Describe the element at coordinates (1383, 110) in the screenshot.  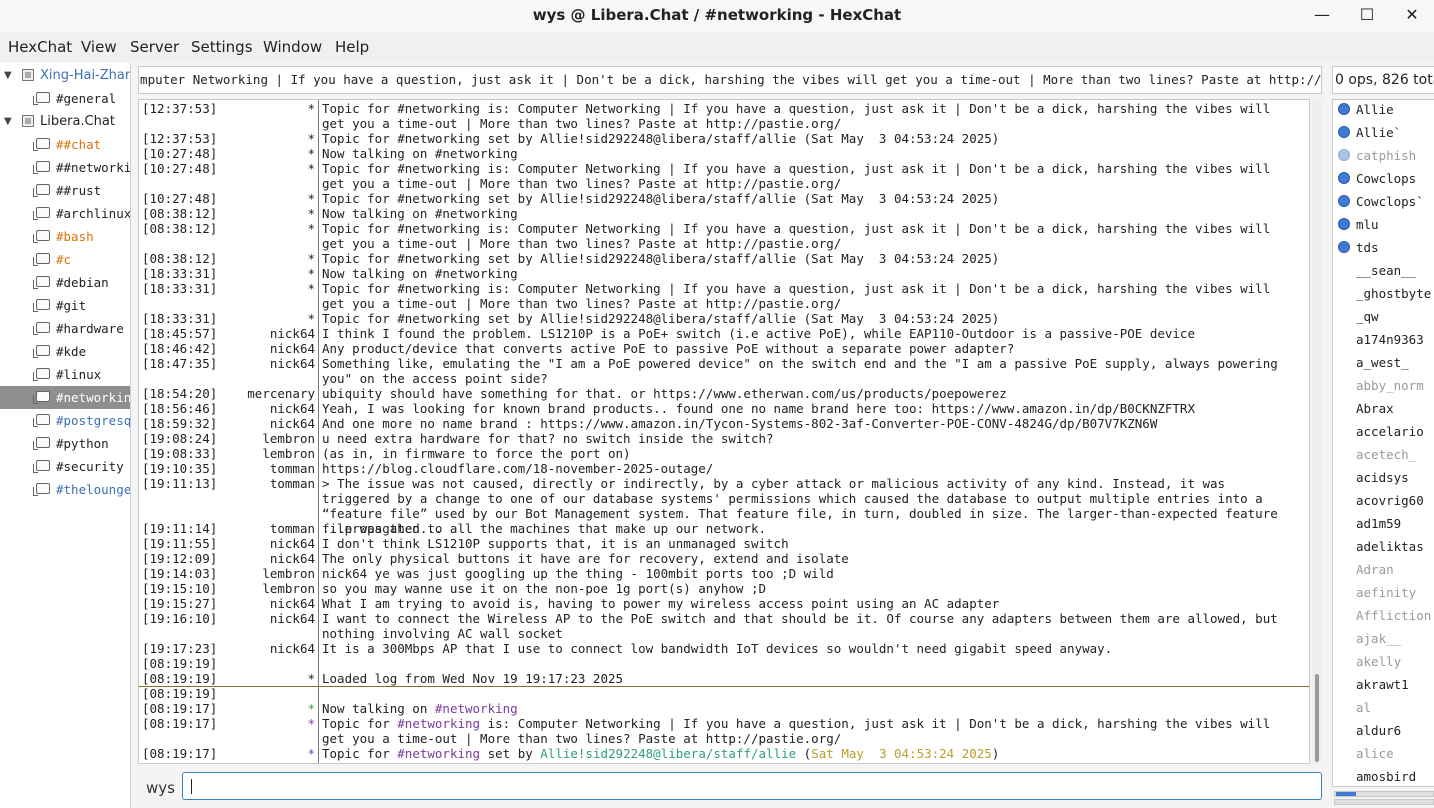
I see `user-list-item: Allie` at that location.